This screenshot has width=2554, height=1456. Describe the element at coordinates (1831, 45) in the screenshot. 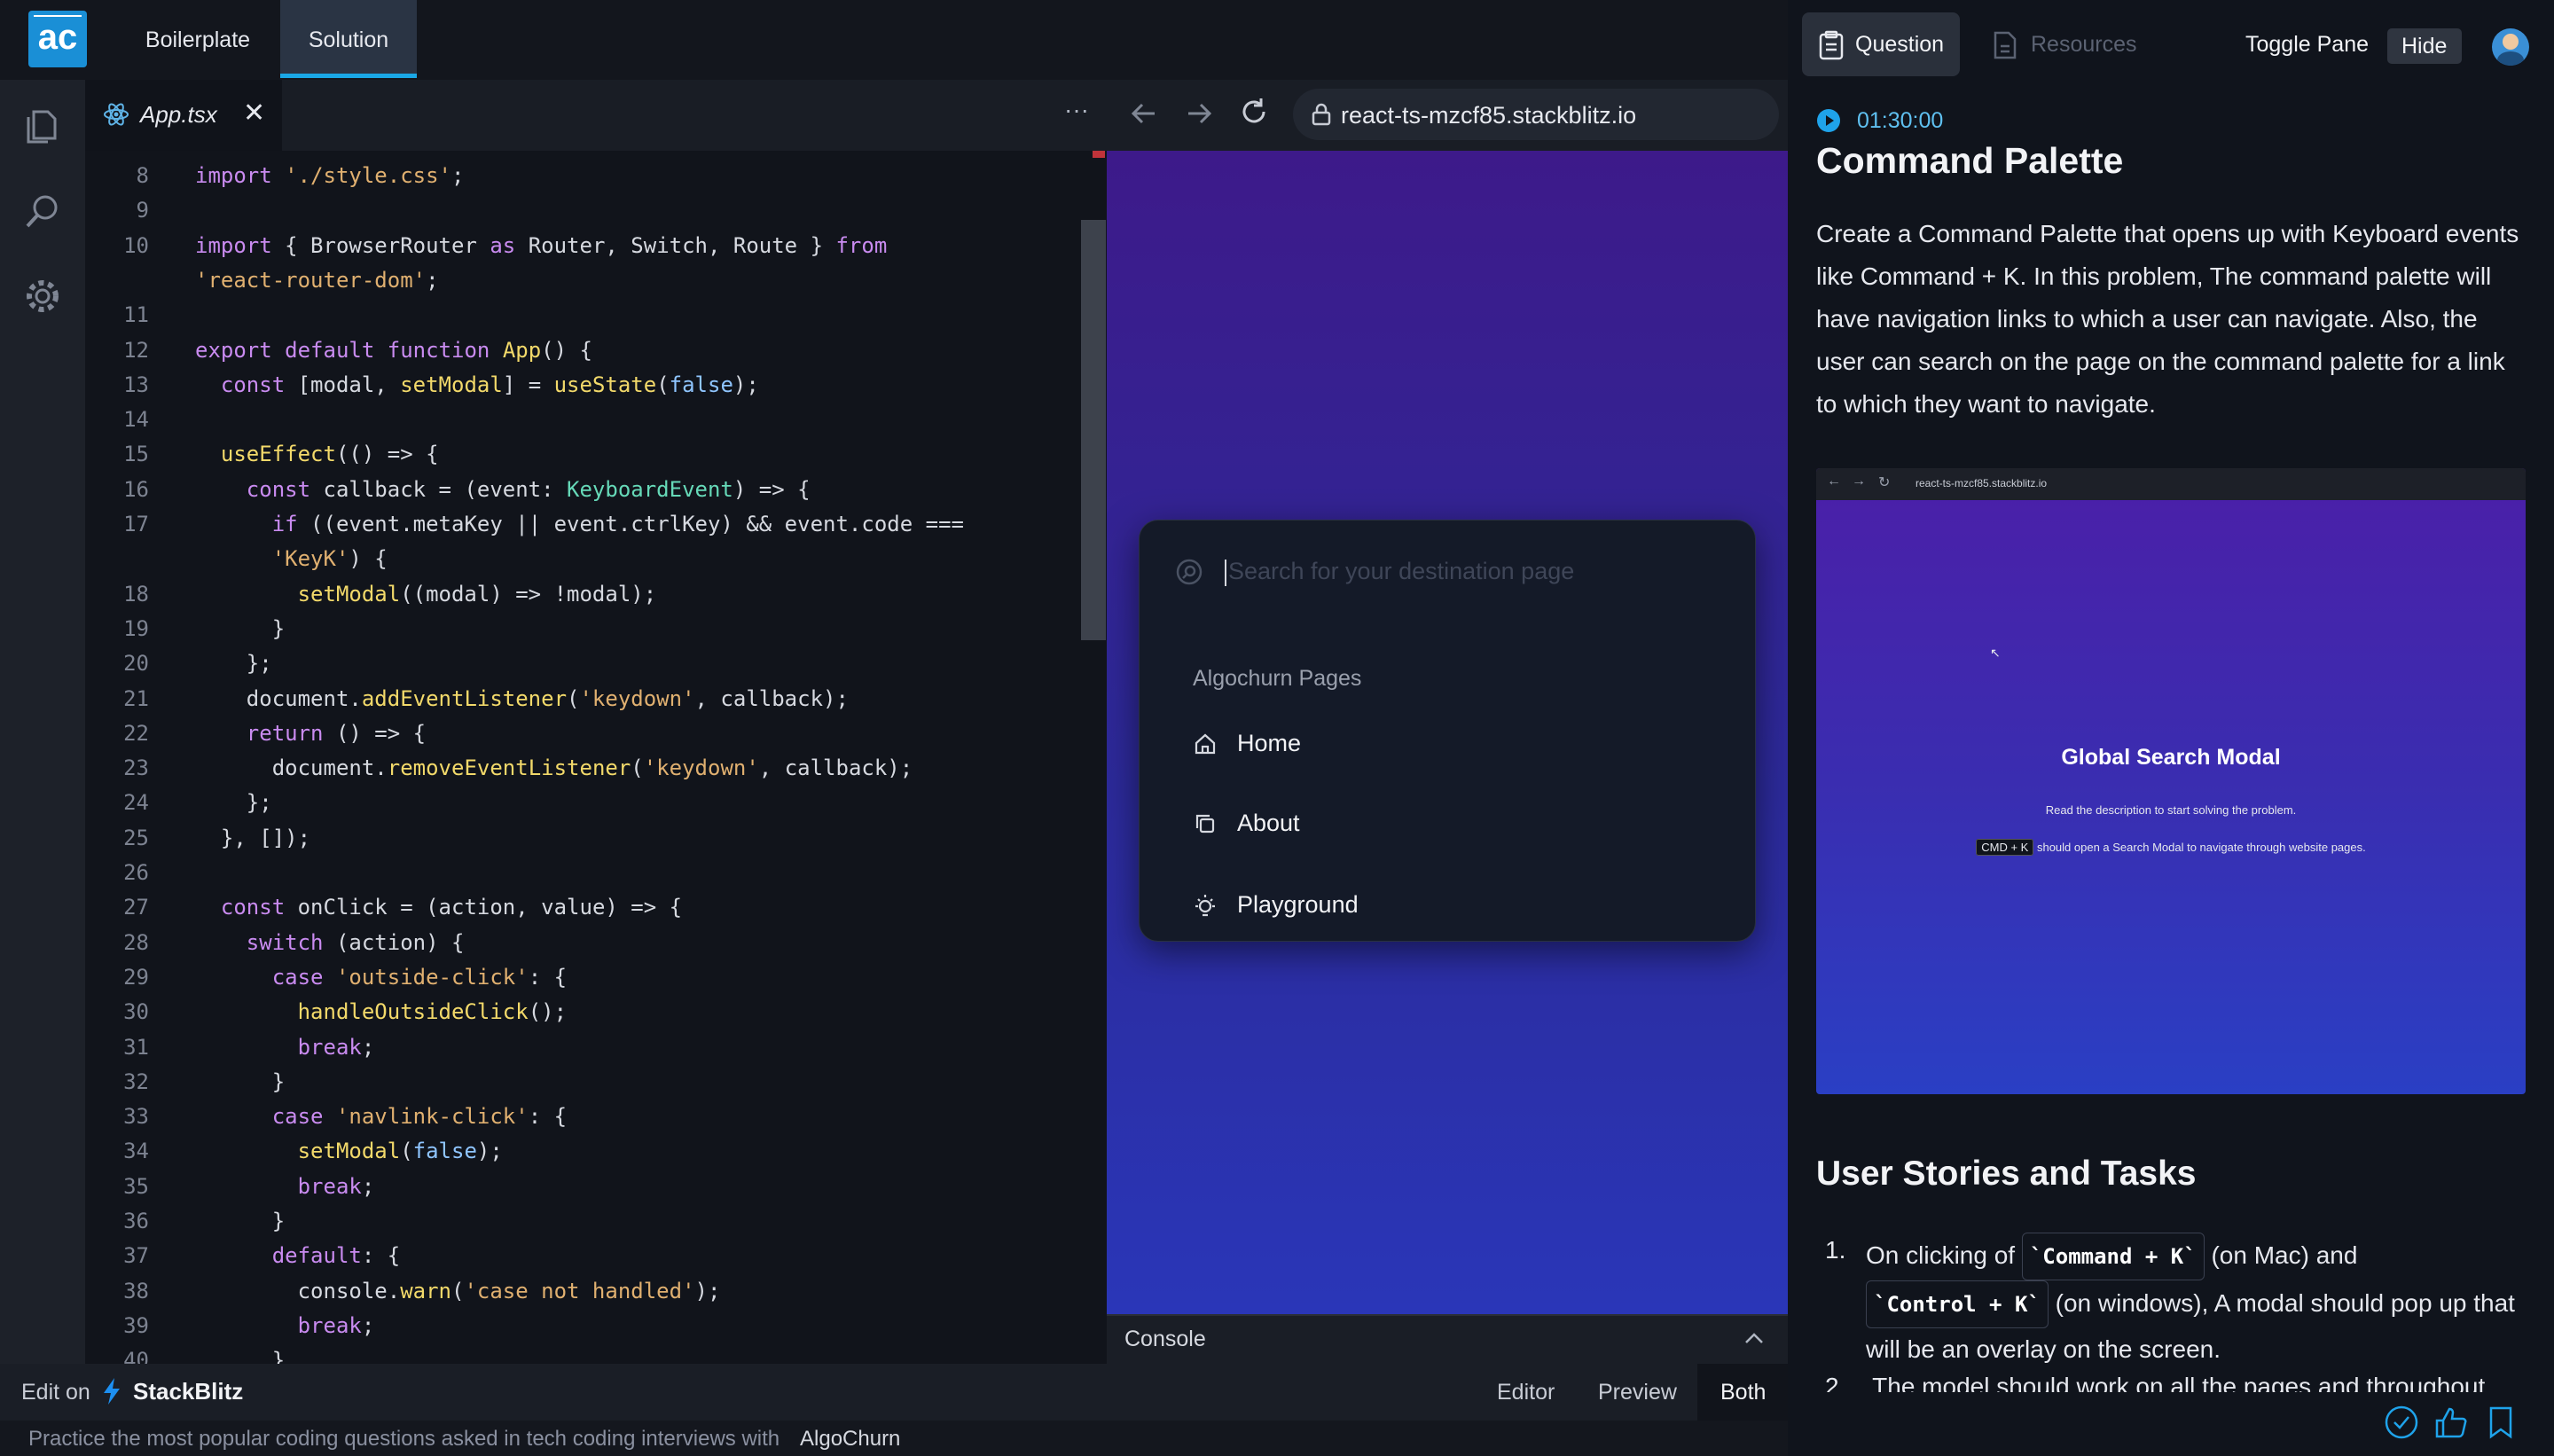

I see `clipboard-icon` at that location.